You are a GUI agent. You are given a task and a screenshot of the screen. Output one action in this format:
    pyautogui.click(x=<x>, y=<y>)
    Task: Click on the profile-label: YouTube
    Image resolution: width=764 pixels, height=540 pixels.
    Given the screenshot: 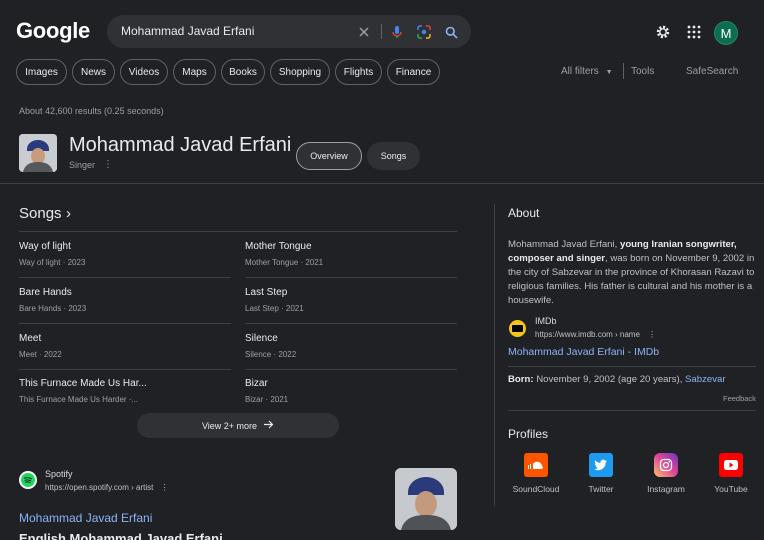 What is the action you would take?
    pyautogui.click(x=731, y=489)
    